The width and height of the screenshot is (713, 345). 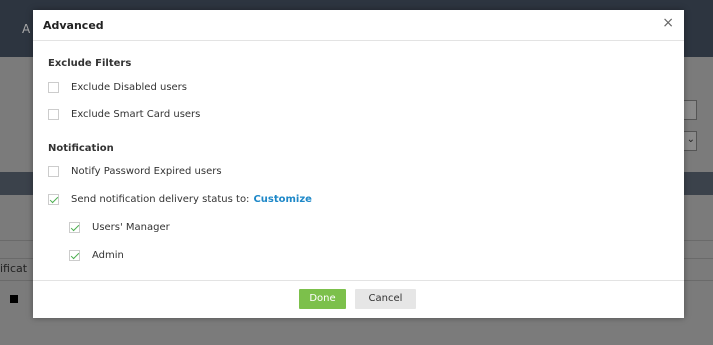 I want to click on recipient-admin-option: Admin, so click(x=96, y=255).